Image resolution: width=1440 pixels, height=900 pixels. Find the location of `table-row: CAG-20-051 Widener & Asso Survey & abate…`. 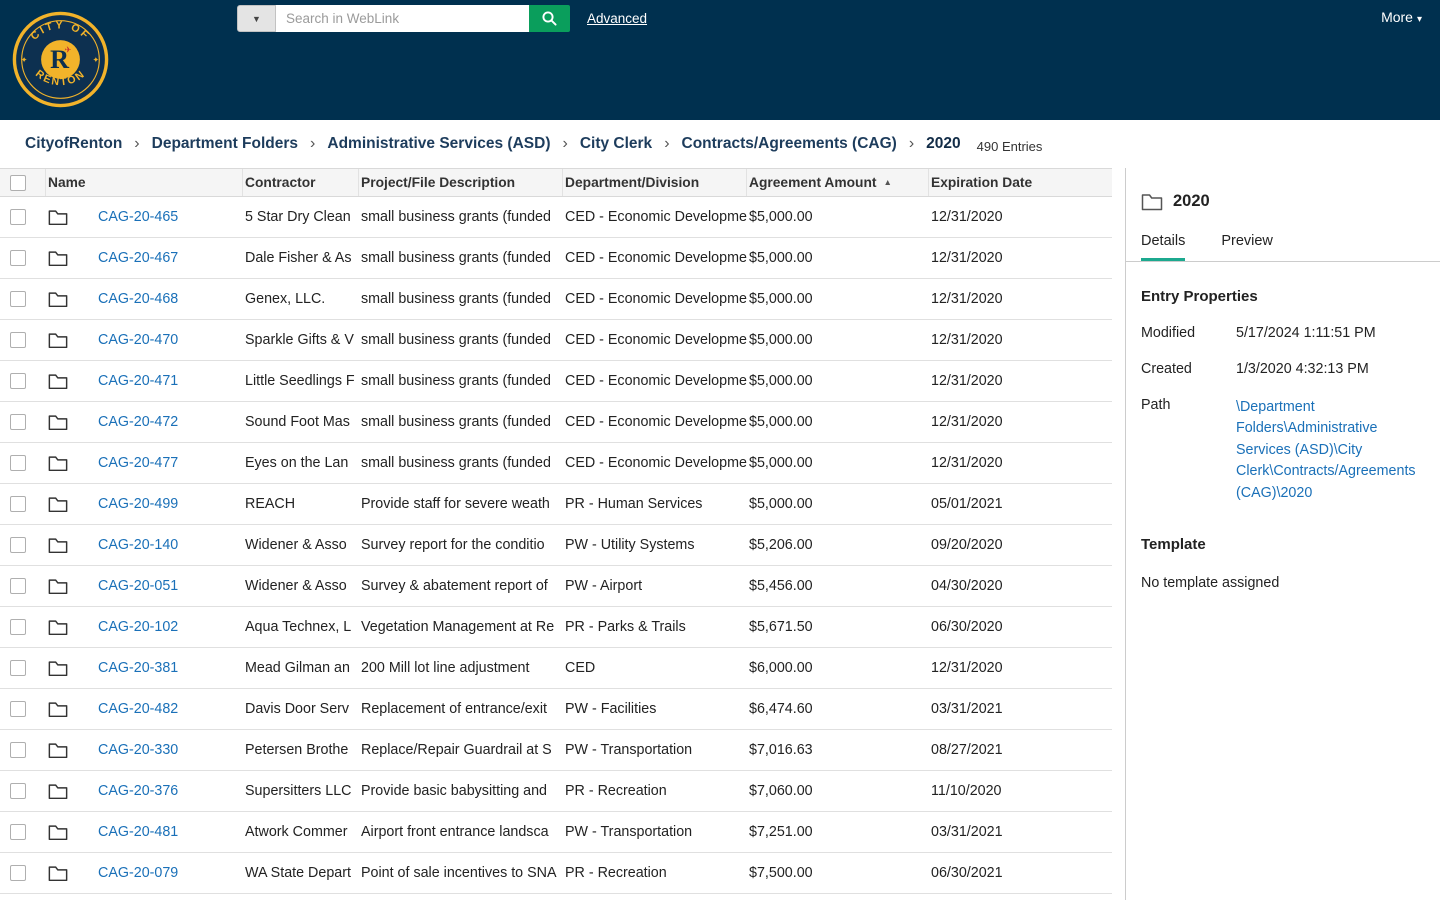

table-row: CAG-20-051 Widener & Asso Survey & abate… is located at coordinates (556, 586).